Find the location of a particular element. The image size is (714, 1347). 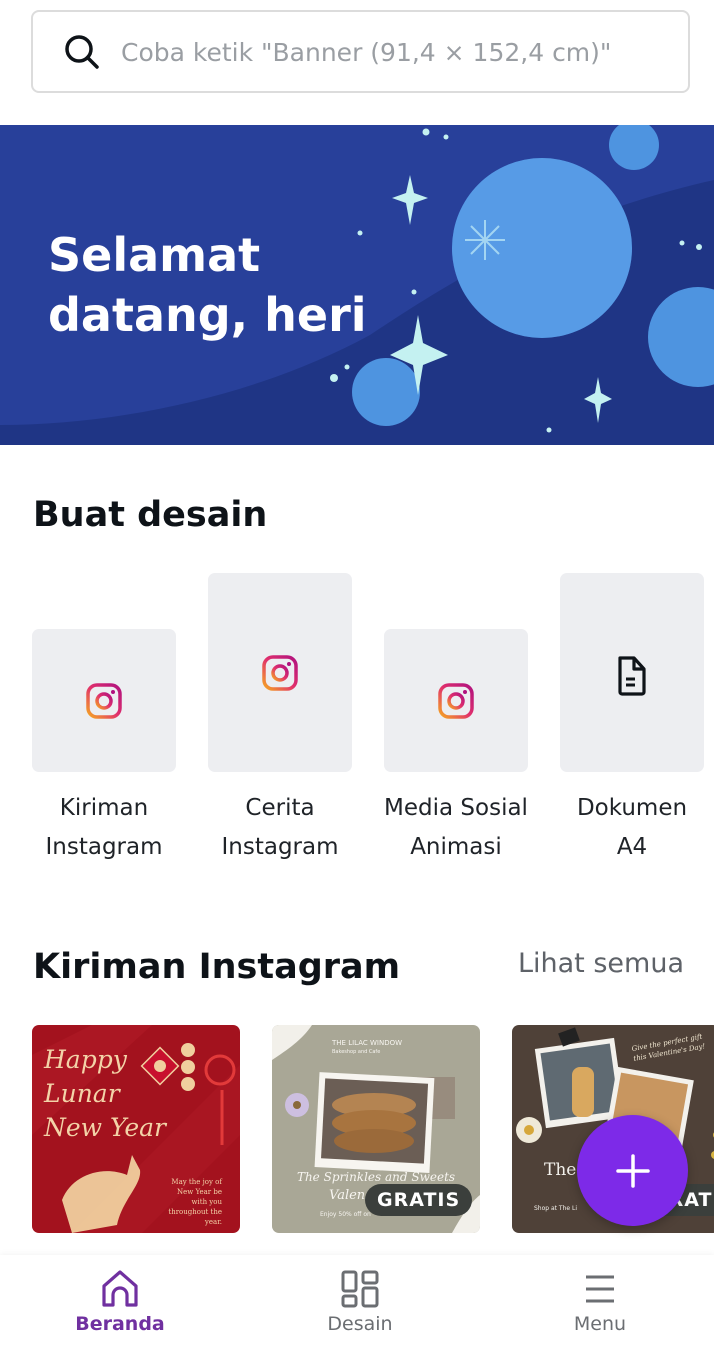

create-fab-button is located at coordinates (632, 1170).